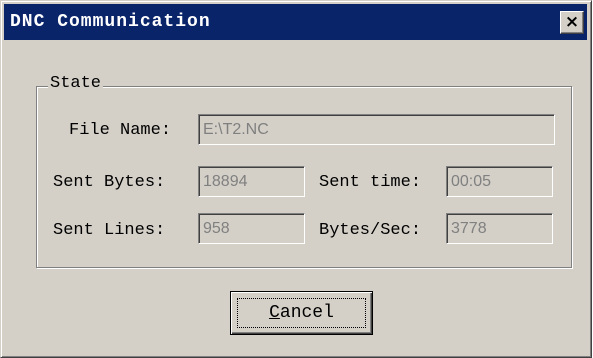 The image size is (593, 358). Describe the element at coordinates (251, 181) in the screenshot. I see `sent-bytes-field: 18894` at that location.